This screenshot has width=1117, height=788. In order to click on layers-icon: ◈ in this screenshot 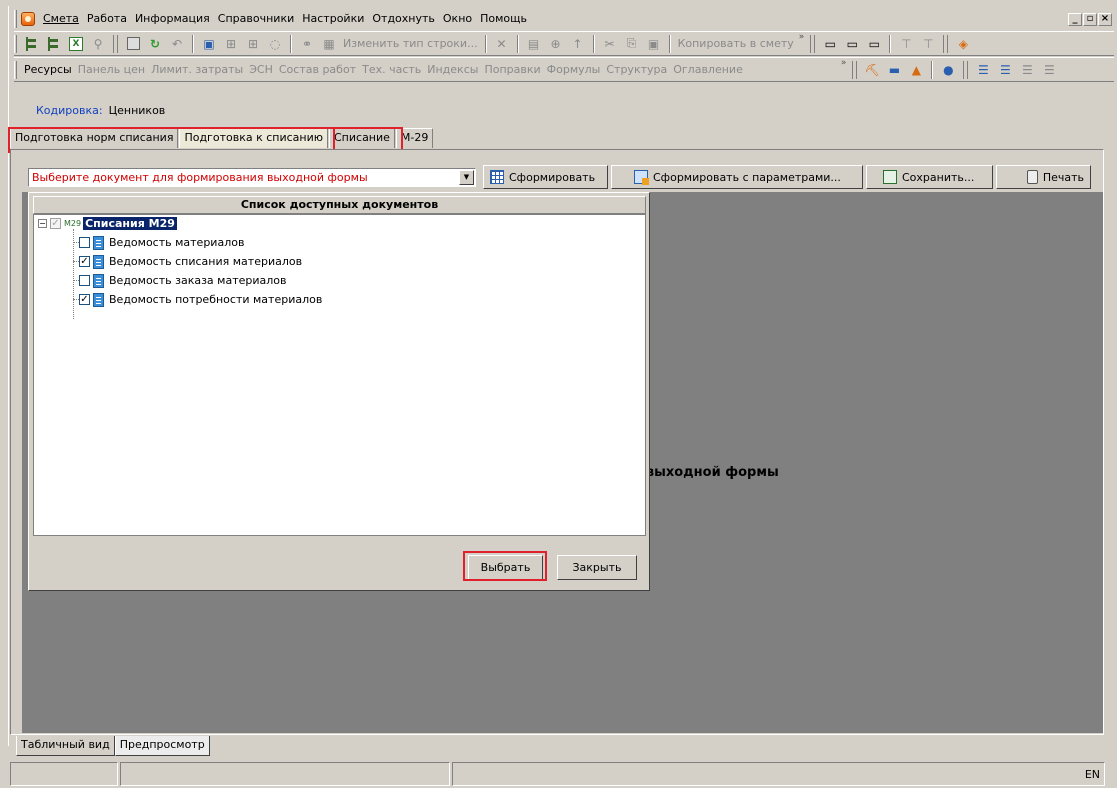, I will do `click(963, 44)`.